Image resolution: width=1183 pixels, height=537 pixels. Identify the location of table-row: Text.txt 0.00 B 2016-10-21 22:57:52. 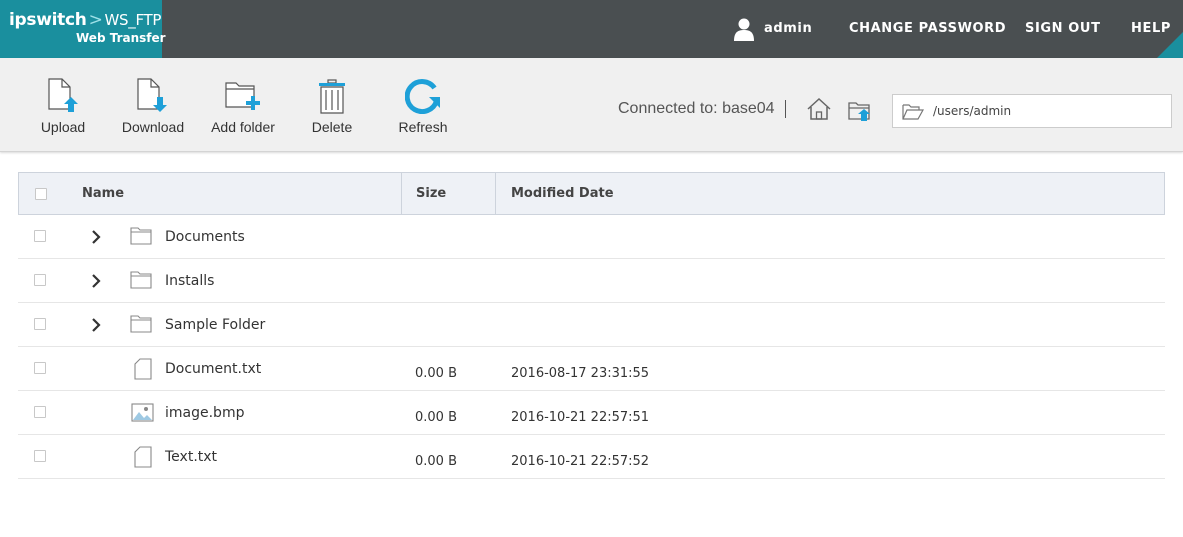
(591, 457).